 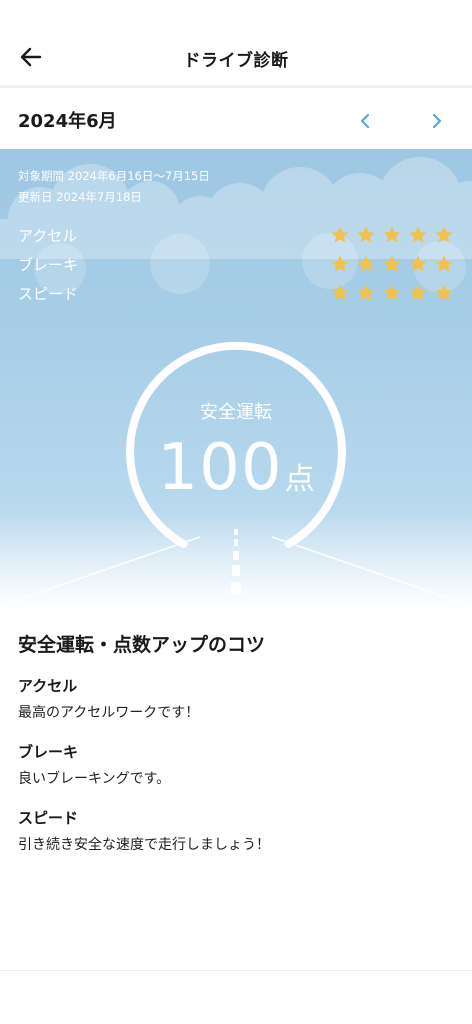 What do you see at coordinates (299, 479) in the screenshot?
I see `score-unit: 点` at bounding box center [299, 479].